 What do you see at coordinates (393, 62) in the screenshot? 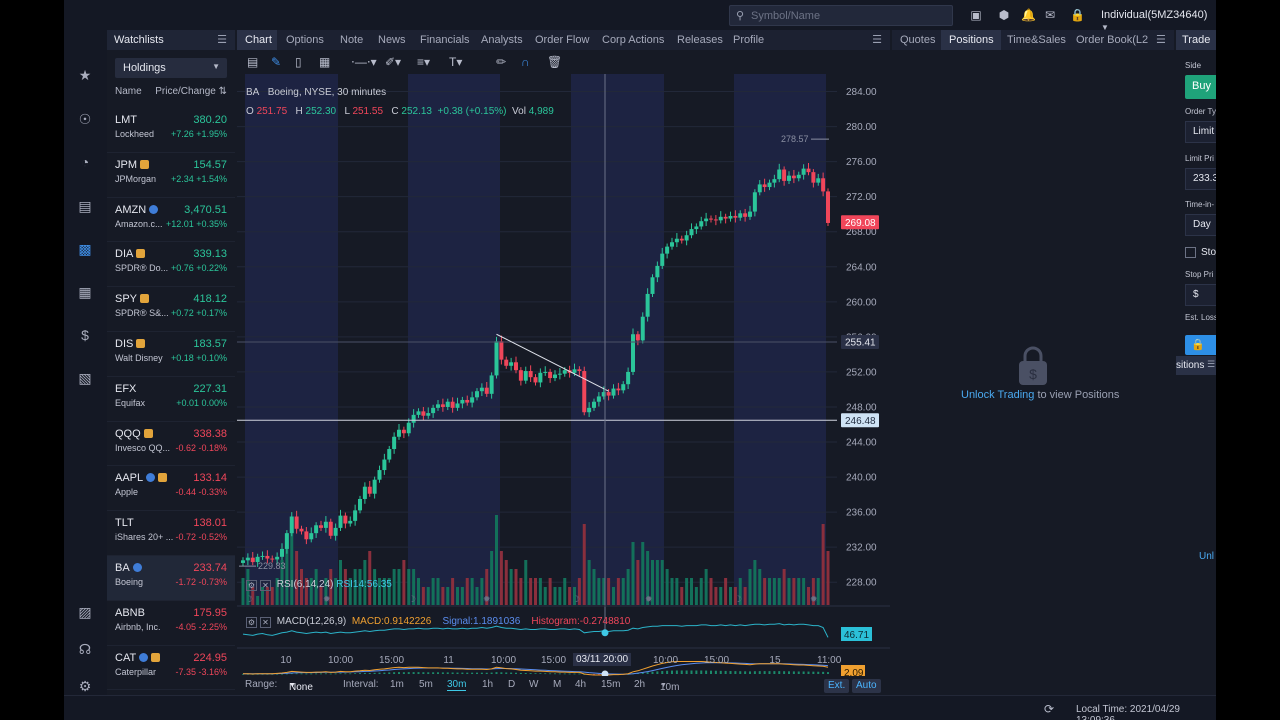
I see `pen-tool-icon: ✐▾` at bounding box center [393, 62].